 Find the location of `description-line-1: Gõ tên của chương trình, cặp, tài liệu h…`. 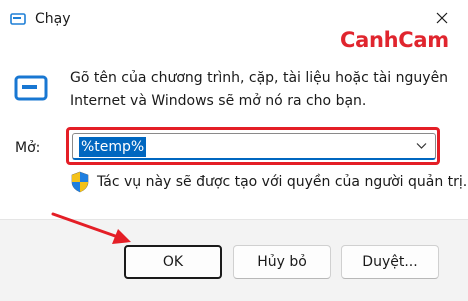

description-line-1: Gõ tên của chương trình, cặp, tài liệu h… is located at coordinates (259, 78).